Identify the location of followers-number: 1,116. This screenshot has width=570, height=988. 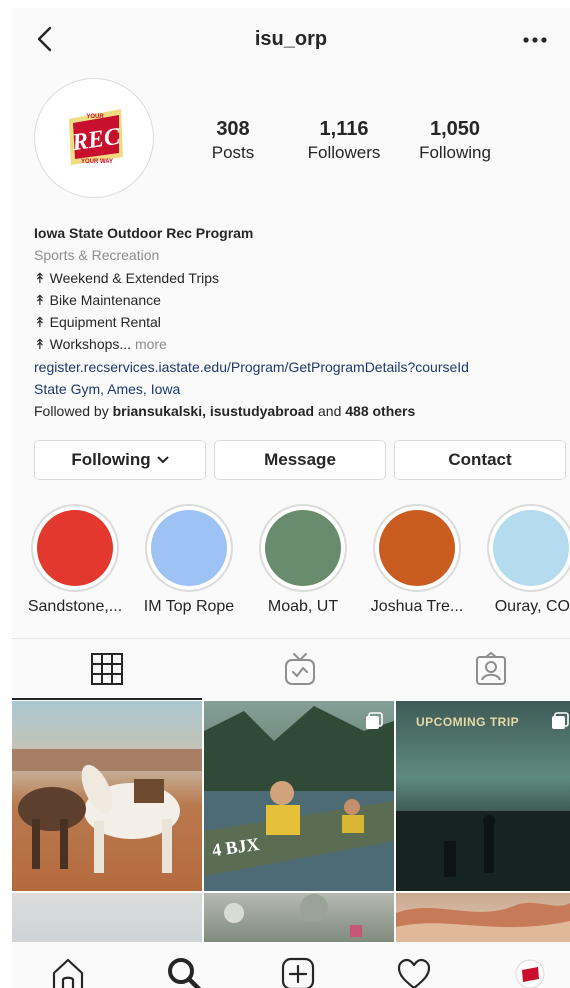
(344, 129).